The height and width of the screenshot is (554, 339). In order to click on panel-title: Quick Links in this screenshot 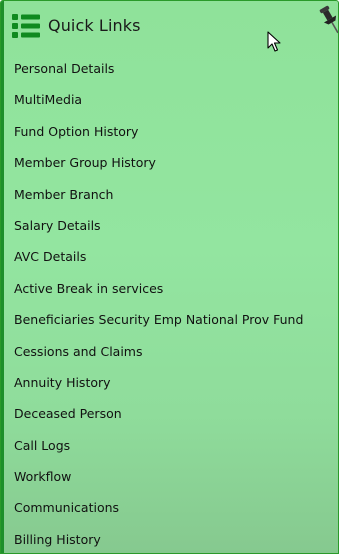, I will do `click(94, 25)`.